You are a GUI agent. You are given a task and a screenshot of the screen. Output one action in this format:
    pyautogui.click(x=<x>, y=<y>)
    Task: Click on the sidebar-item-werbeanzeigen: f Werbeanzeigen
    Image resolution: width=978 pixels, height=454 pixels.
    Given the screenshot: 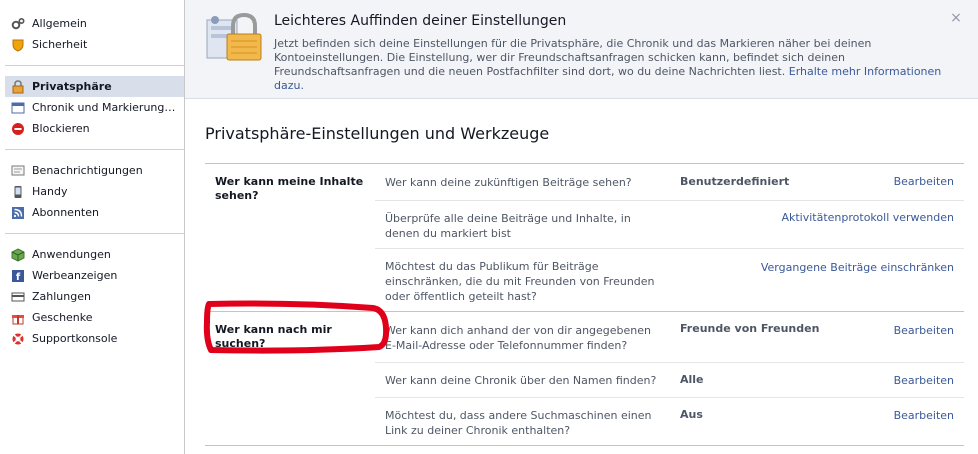 What is the action you would take?
    pyautogui.click(x=92, y=275)
    